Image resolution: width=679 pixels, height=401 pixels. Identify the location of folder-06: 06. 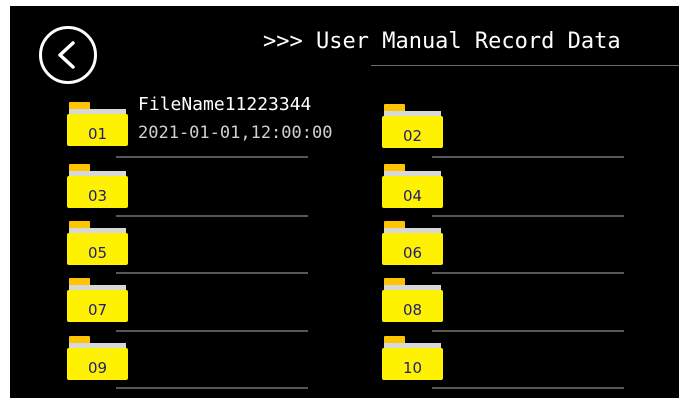
(412, 243).